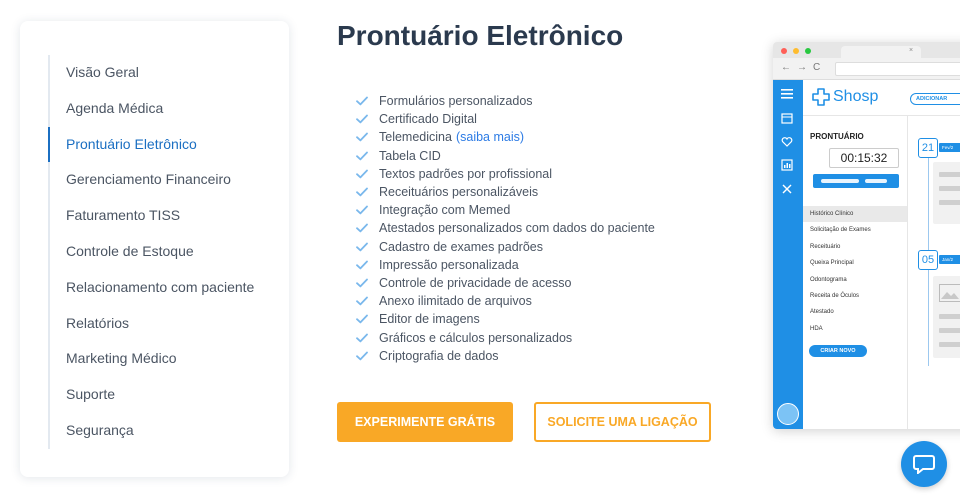  Describe the element at coordinates (410, 155) in the screenshot. I see `feature-text: Tabela CID` at that location.